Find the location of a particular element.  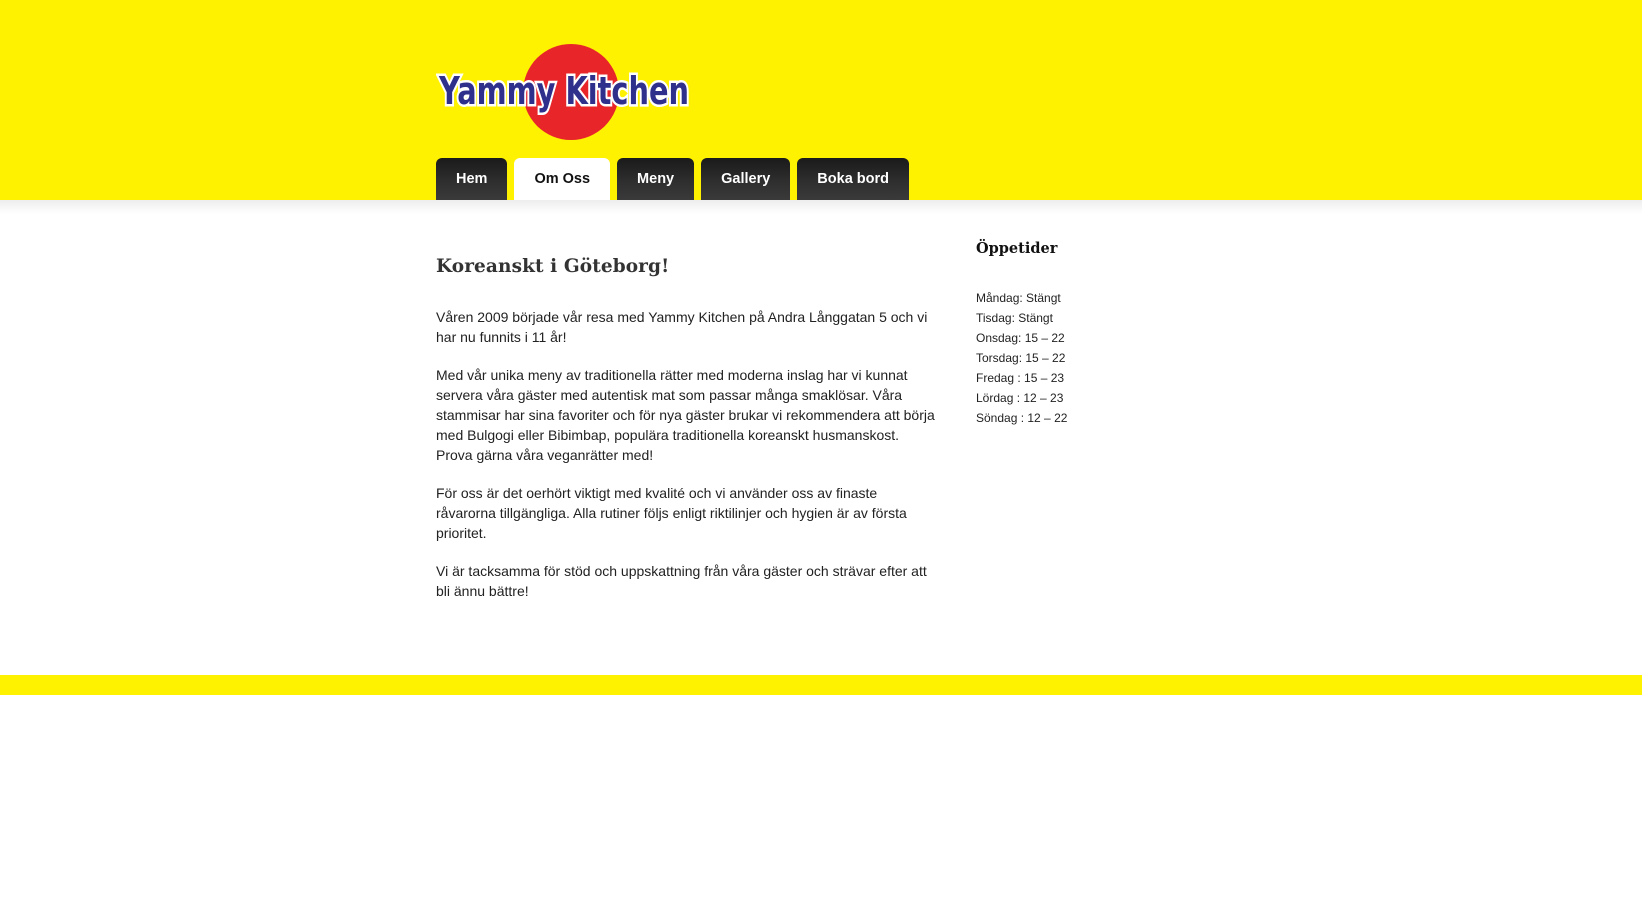

hours-item: Lördag : 12 – 23 is located at coordinates (1020, 398).